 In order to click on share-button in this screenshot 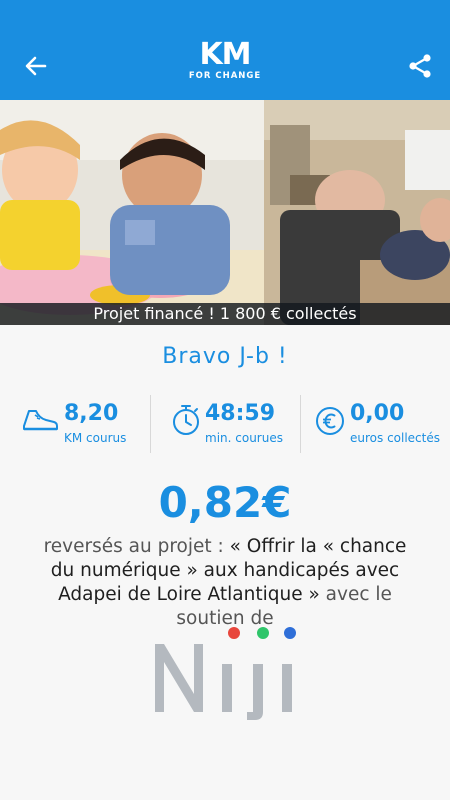, I will do `click(420, 66)`.